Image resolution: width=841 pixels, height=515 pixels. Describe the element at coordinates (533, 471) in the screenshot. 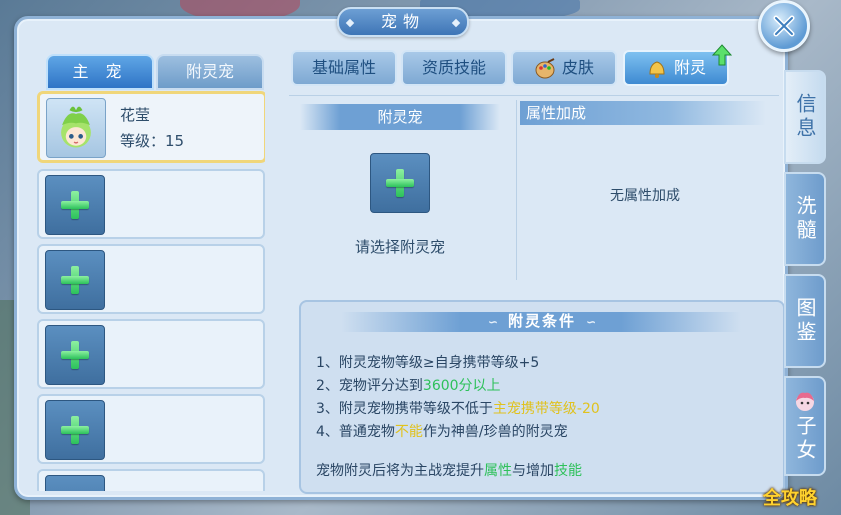

I see `text-run: 与增加` at that location.